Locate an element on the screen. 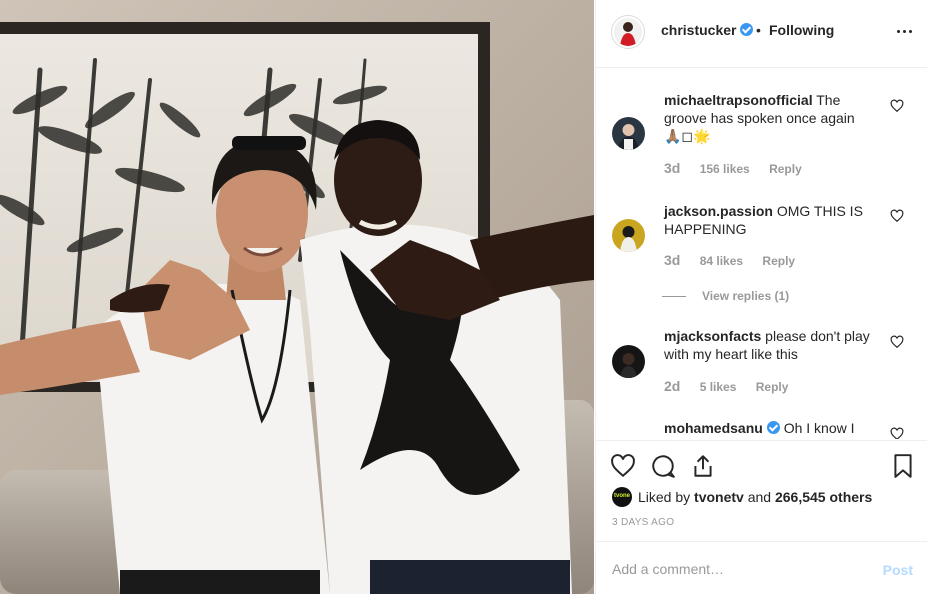 Image resolution: width=927 pixels, height=594 pixels. comment-username: mjacksonfacts is located at coordinates (712, 336).